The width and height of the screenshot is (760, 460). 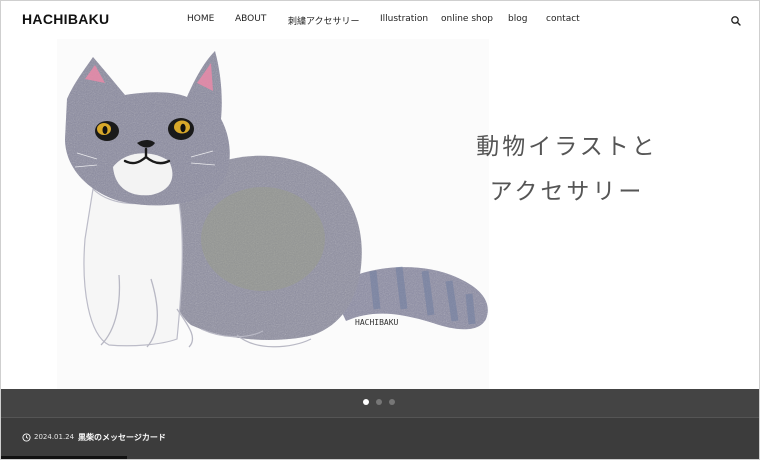 What do you see at coordinates (563, 19) in the screenshot?
I see `nav-contact: contact` at bounding box center [563, 19].